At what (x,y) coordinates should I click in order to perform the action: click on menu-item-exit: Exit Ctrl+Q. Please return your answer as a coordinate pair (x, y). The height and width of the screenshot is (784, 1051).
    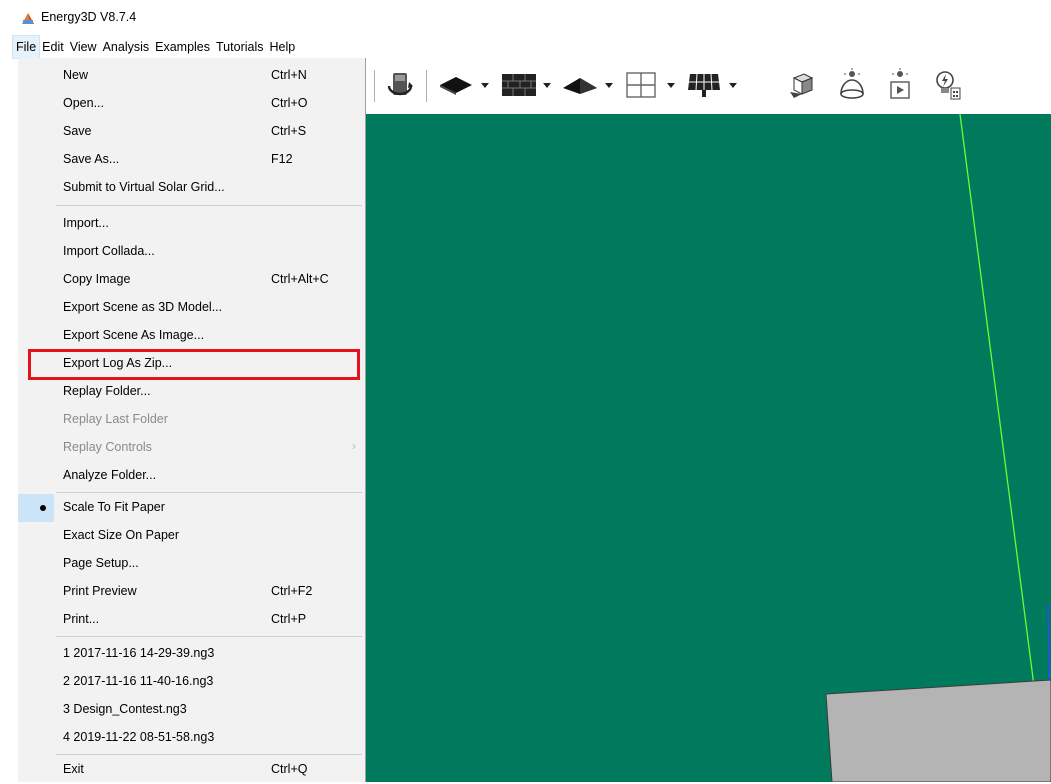
    Looking at the image, I should click on (191, 770).